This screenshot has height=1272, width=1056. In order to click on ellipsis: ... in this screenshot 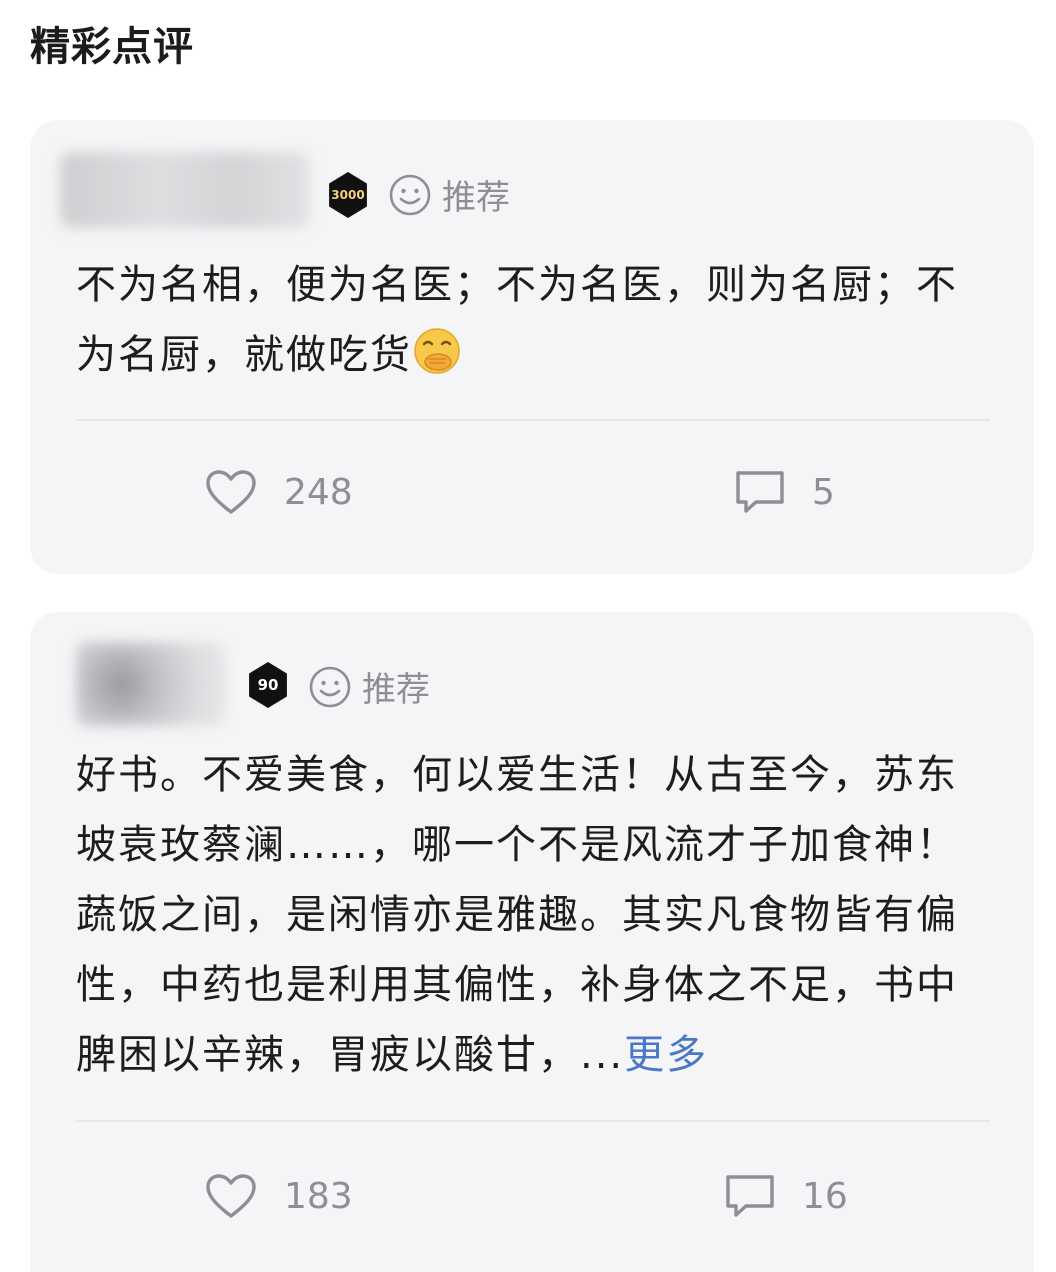, I will do `click(602, 1055)`.